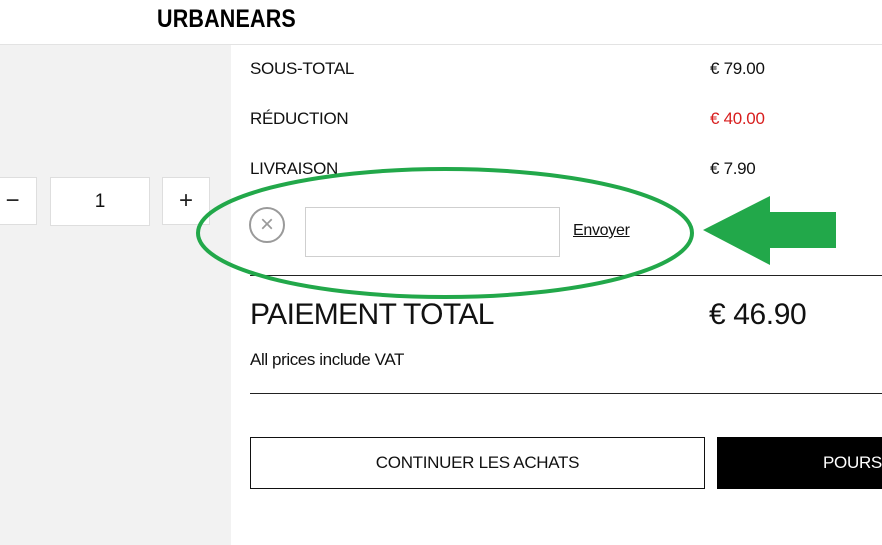 The image size is (882, 545). Describe the element at coordinates (186, 201) in the screenshot. I see `quantity-increase-button: +` at that location.